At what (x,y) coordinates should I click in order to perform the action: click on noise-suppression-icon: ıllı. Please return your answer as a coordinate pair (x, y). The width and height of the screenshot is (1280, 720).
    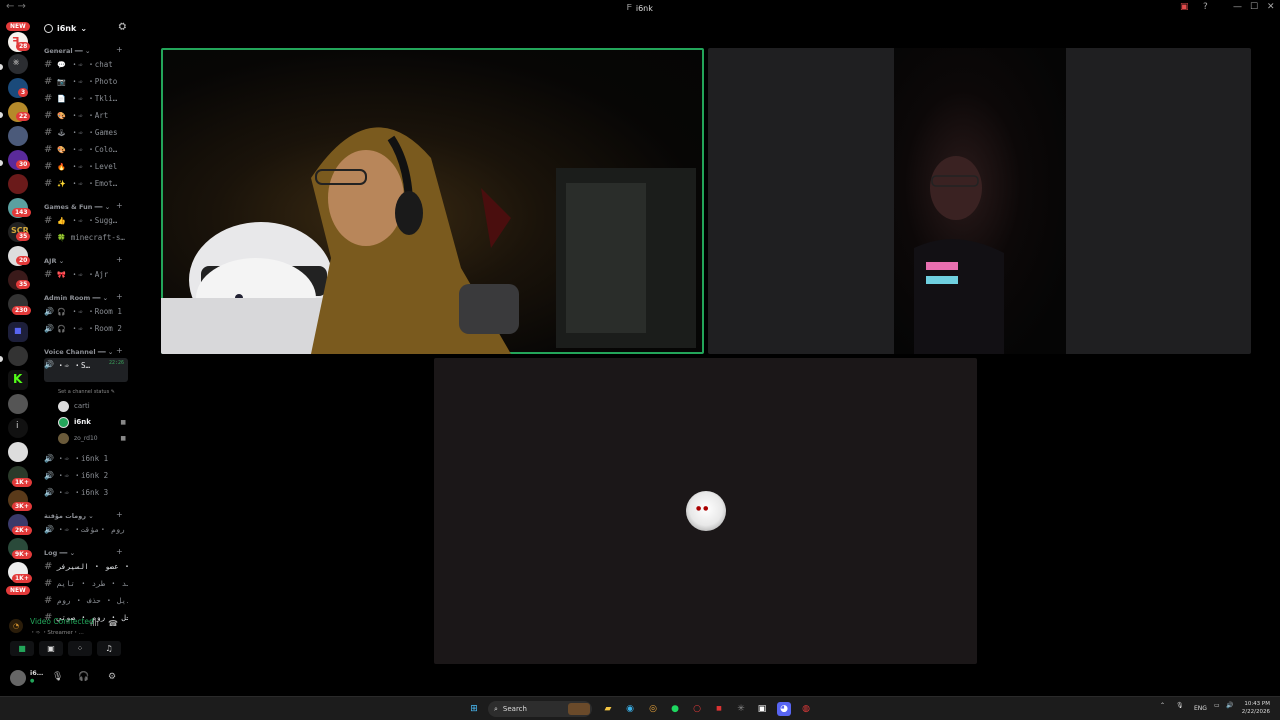
    Looking at the image, I should click on (94, 623).